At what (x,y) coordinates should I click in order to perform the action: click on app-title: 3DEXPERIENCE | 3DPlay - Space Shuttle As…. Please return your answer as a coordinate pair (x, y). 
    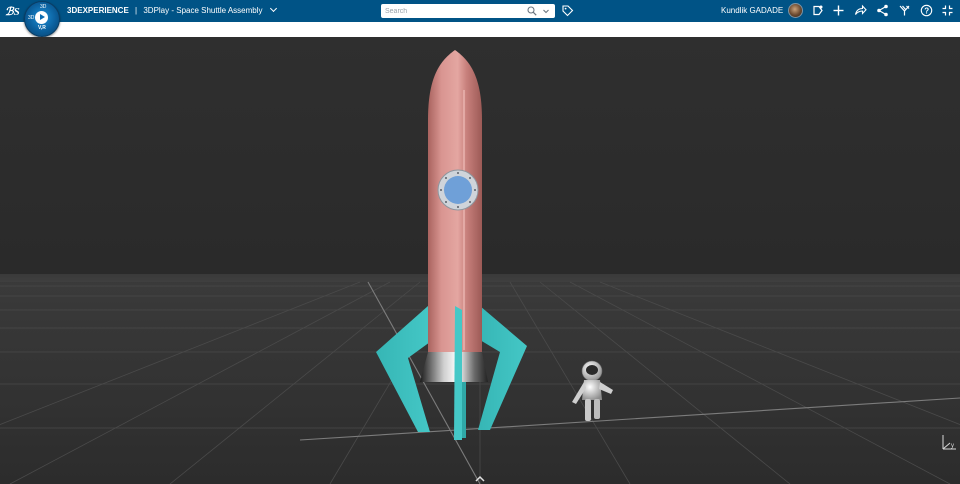
    Looking at the image, I should click on (172, 10).